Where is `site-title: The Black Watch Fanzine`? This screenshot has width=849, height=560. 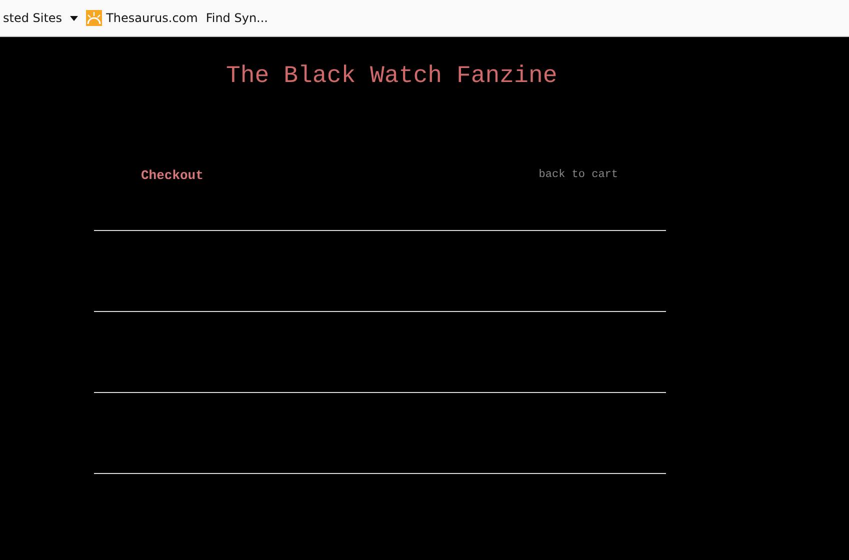
site-title: The Black Watch Fanzine is located at coordinates (392, 76).